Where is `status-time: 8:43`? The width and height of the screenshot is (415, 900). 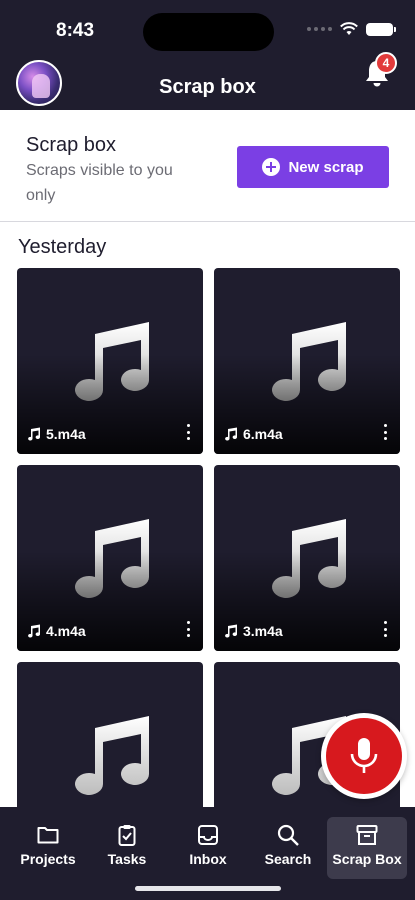 status-time: 8:43 is located at coordinates (75, 30).